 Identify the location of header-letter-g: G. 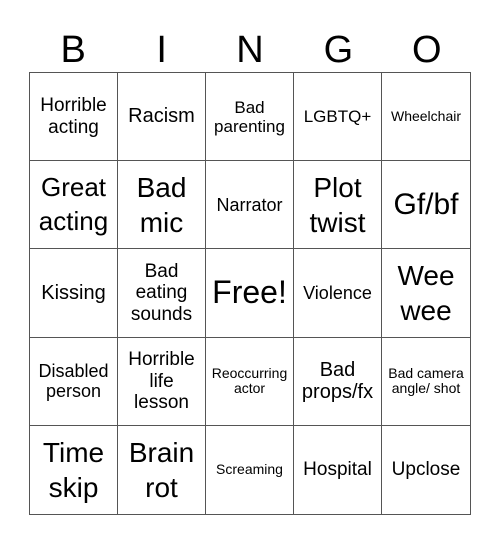
(338, 50).